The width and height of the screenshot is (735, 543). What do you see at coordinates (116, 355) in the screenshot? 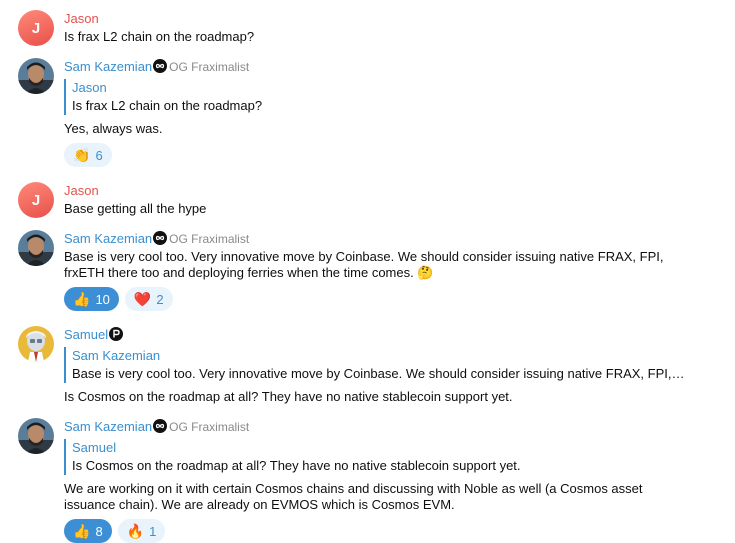
I see `quote-author: Sam Kazemian` at bounding box center [116, 355].